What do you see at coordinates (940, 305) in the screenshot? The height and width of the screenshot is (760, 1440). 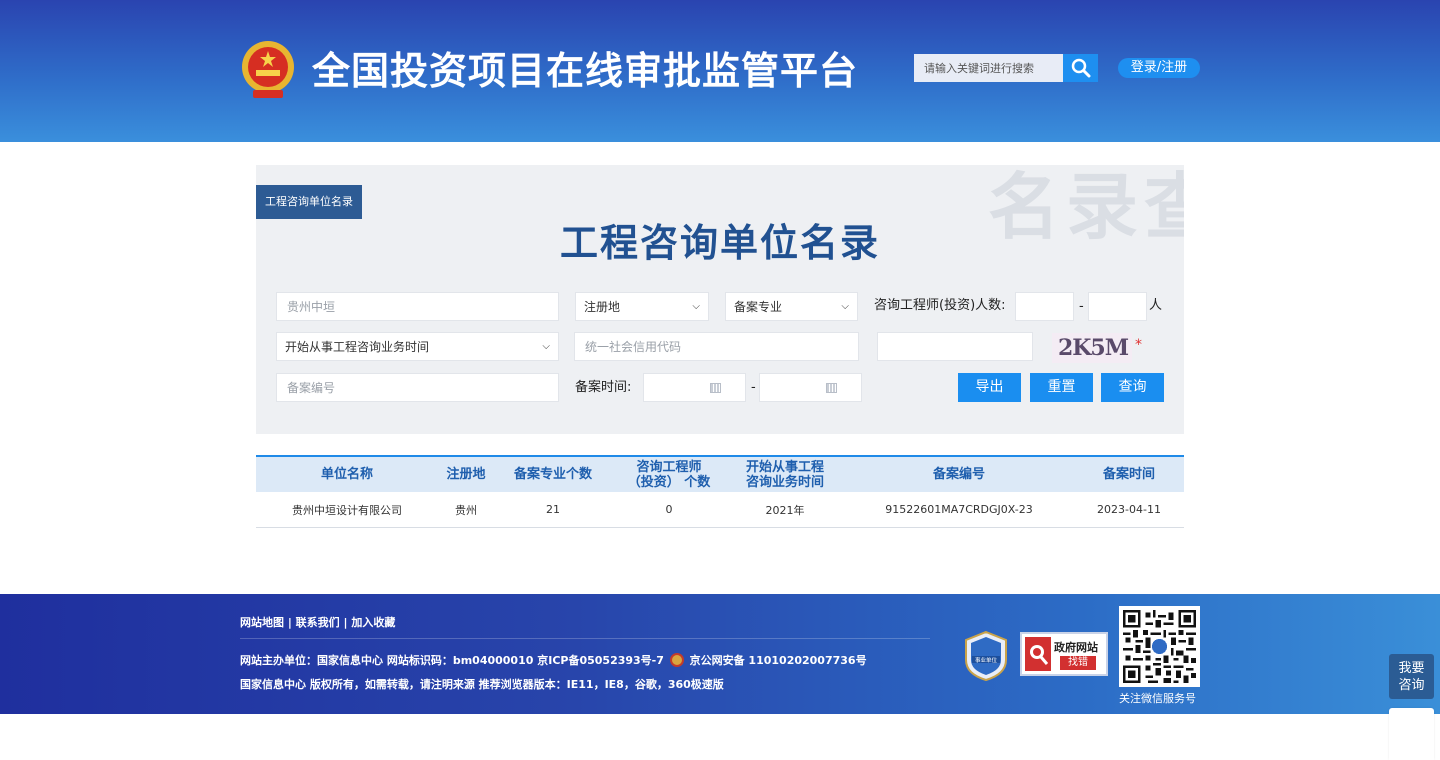 I see `engineer-count-label: 咨询工程师(投资)人数:` at bounding box center [940, 305].